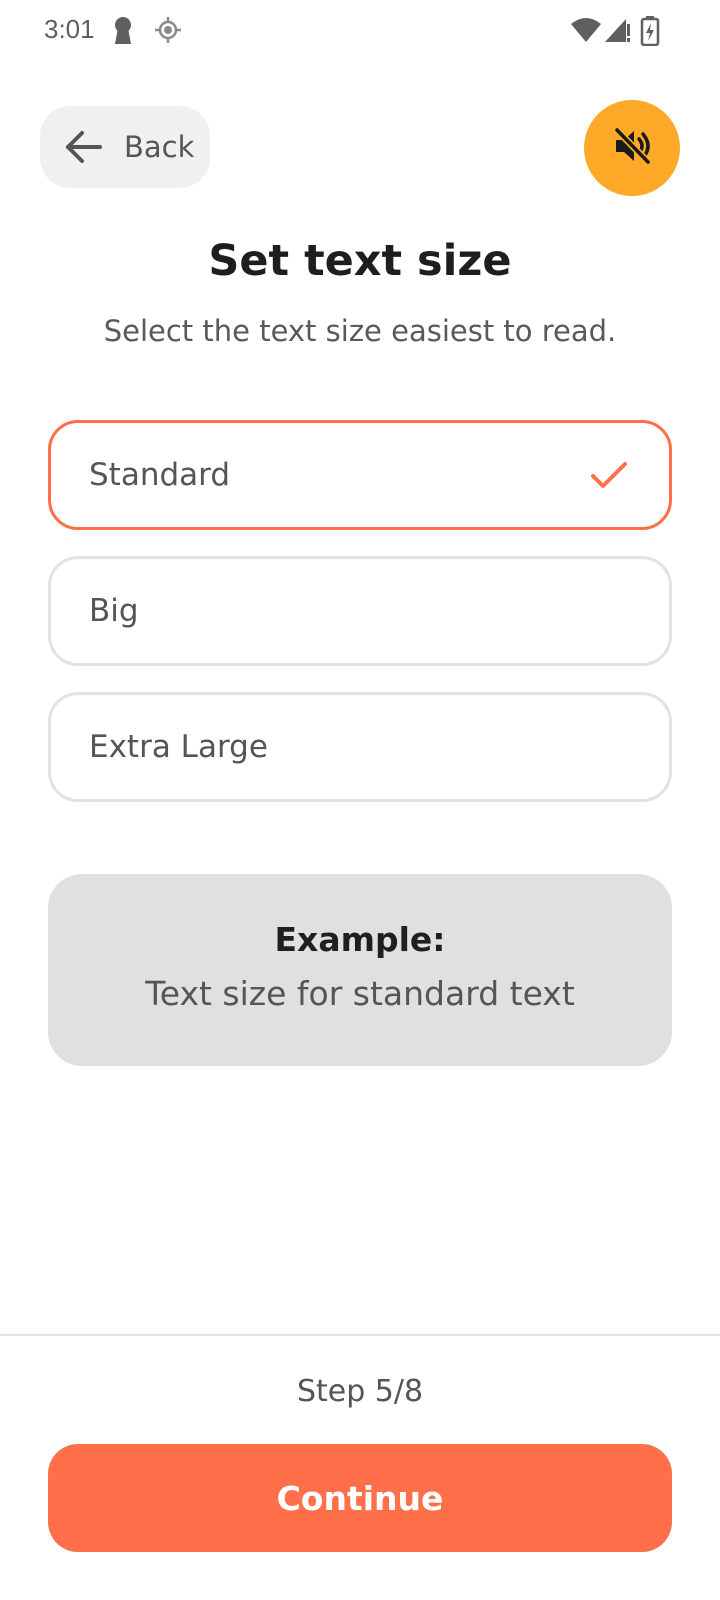 Image resolution: width=720 pixels, height=1600 pixels. Describe the element at coordinates (159, 147) in the screenshot. I see `back-label: Back` at that location.